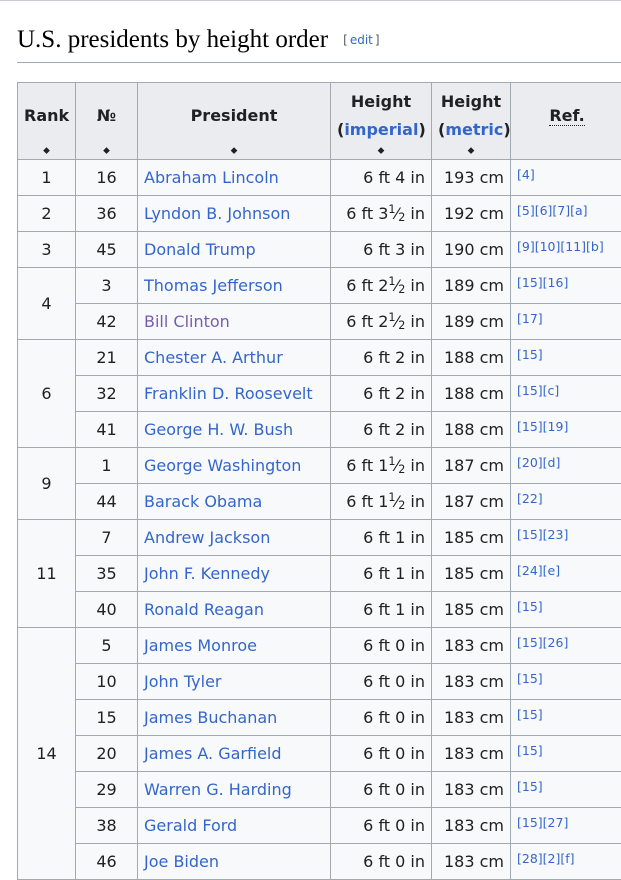 This screenshot has width=621, height=880. I want to click on reference-links: [22], so click(530, 498).